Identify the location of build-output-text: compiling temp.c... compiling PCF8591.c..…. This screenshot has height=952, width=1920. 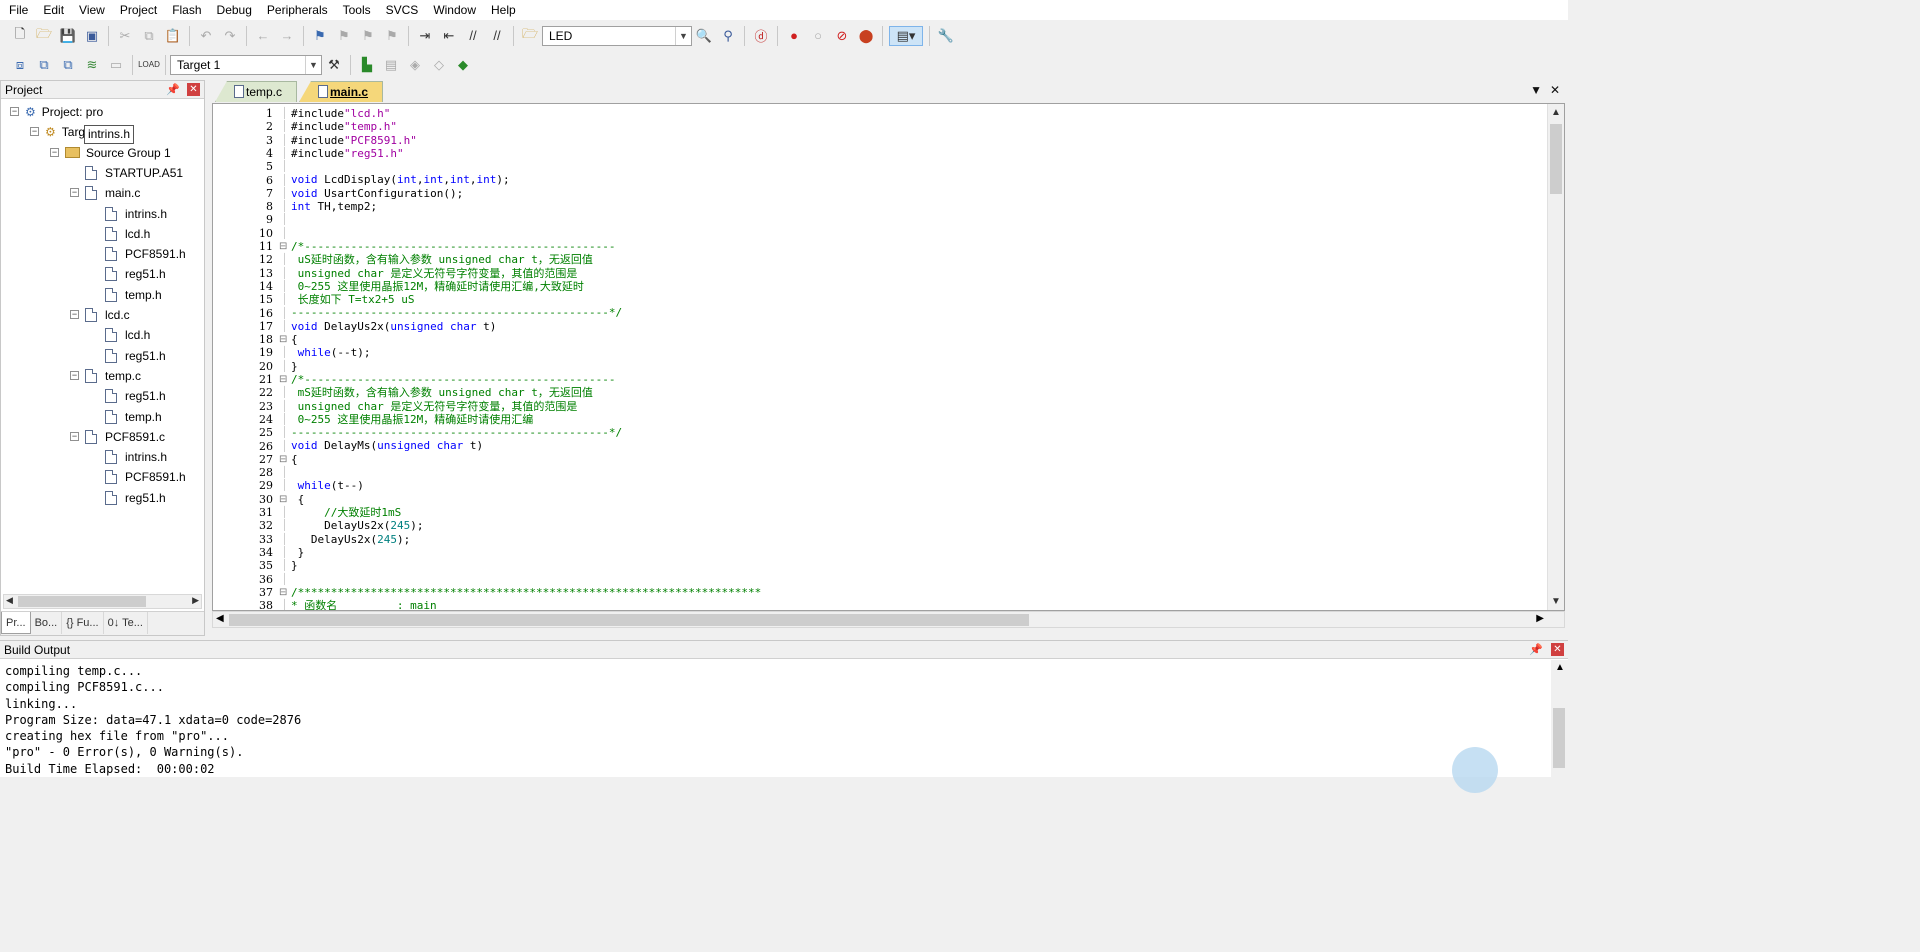
(153, 720).